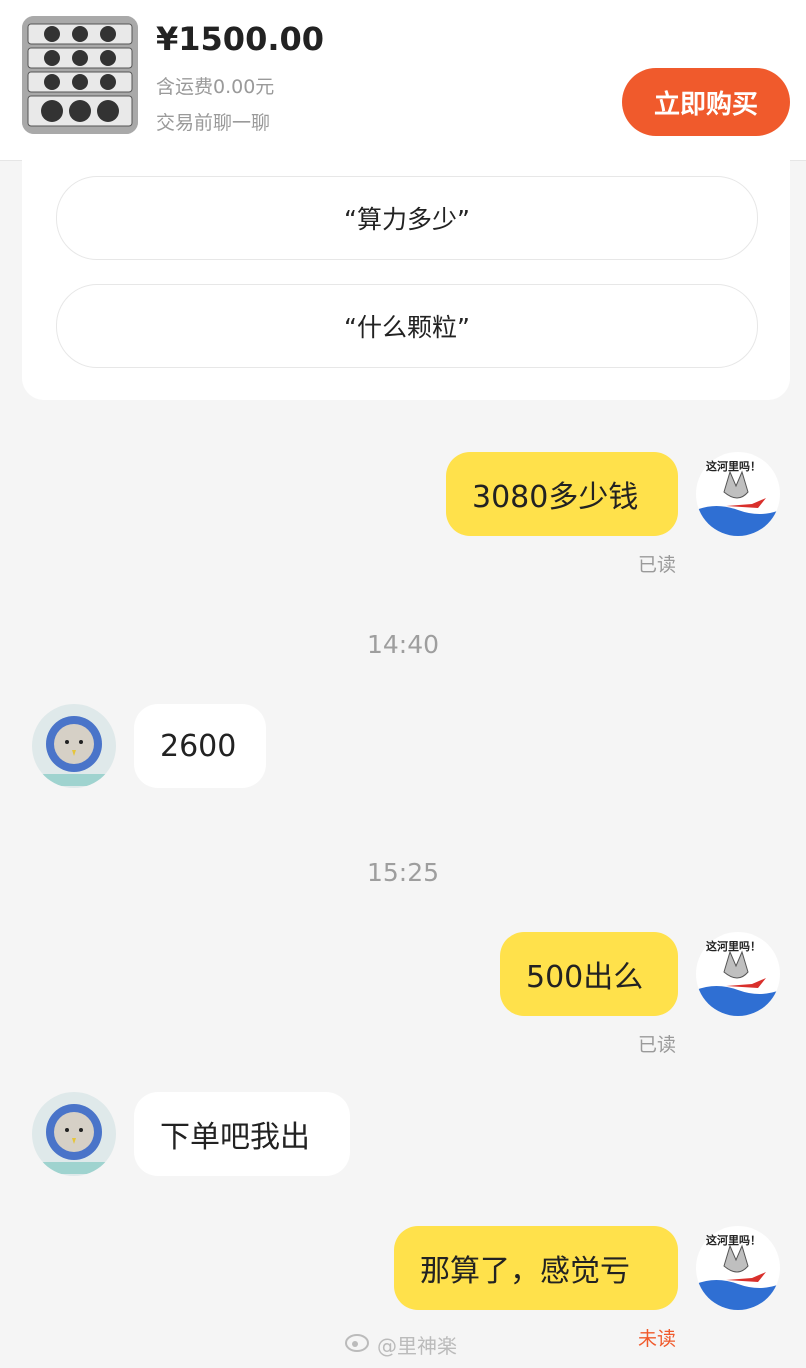  Describe the element at coordinates (240, 39) in the screenshot. I see `product-price: ¥1500.00` at that location.